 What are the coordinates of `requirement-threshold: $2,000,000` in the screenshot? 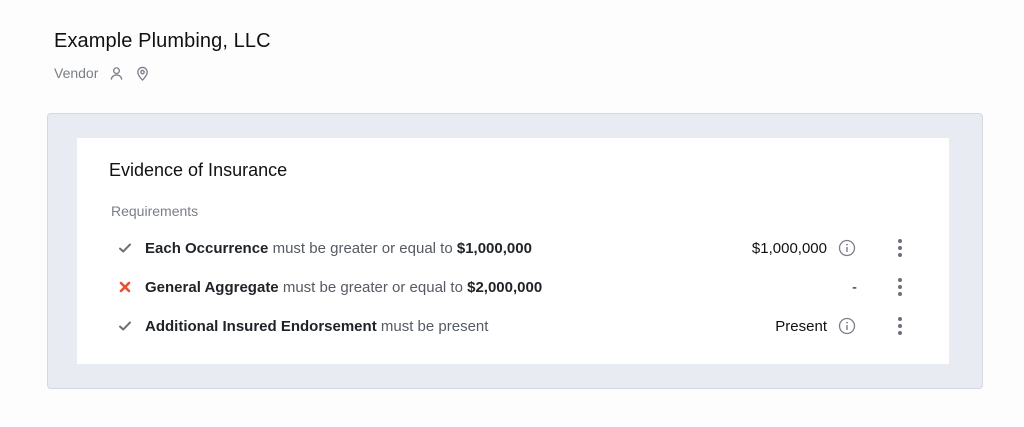 It's located at (505, 287).